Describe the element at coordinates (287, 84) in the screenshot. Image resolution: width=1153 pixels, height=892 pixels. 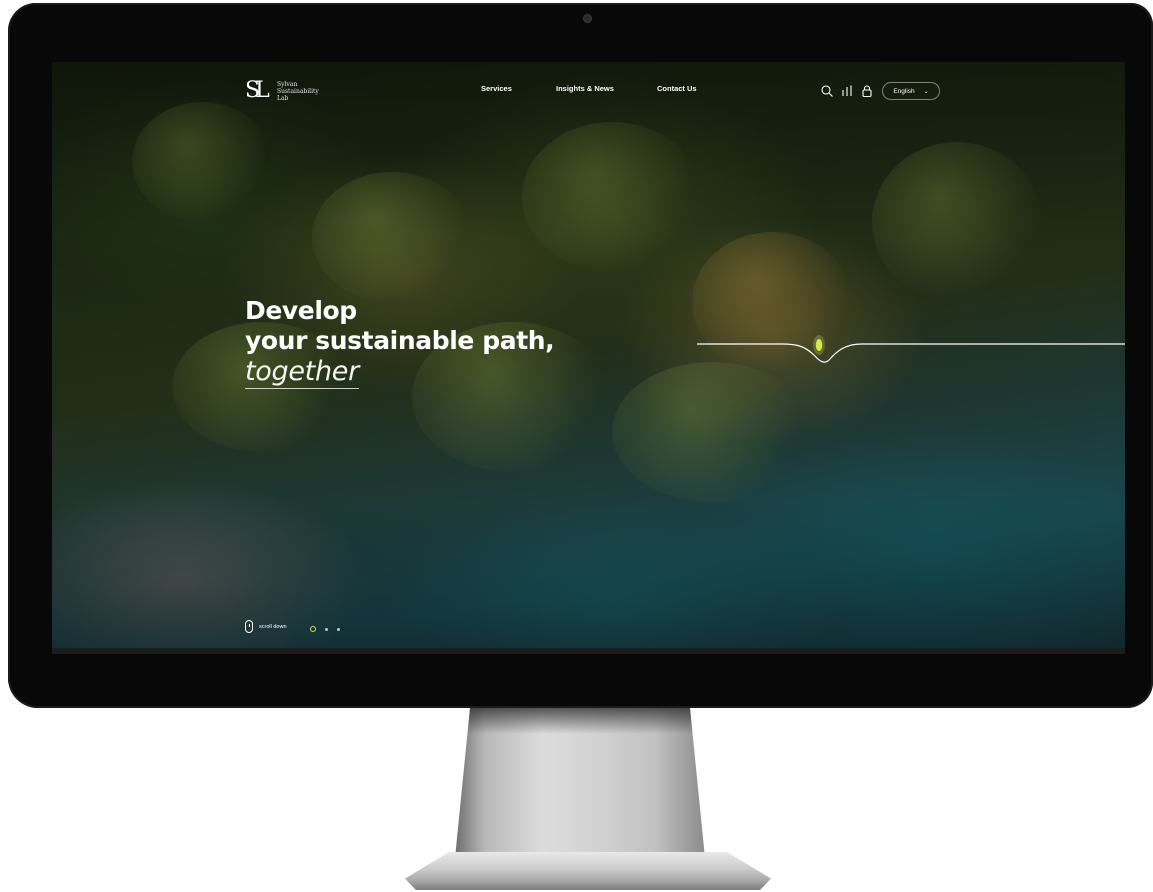
I see `logo-line: Sylvan` at that location.